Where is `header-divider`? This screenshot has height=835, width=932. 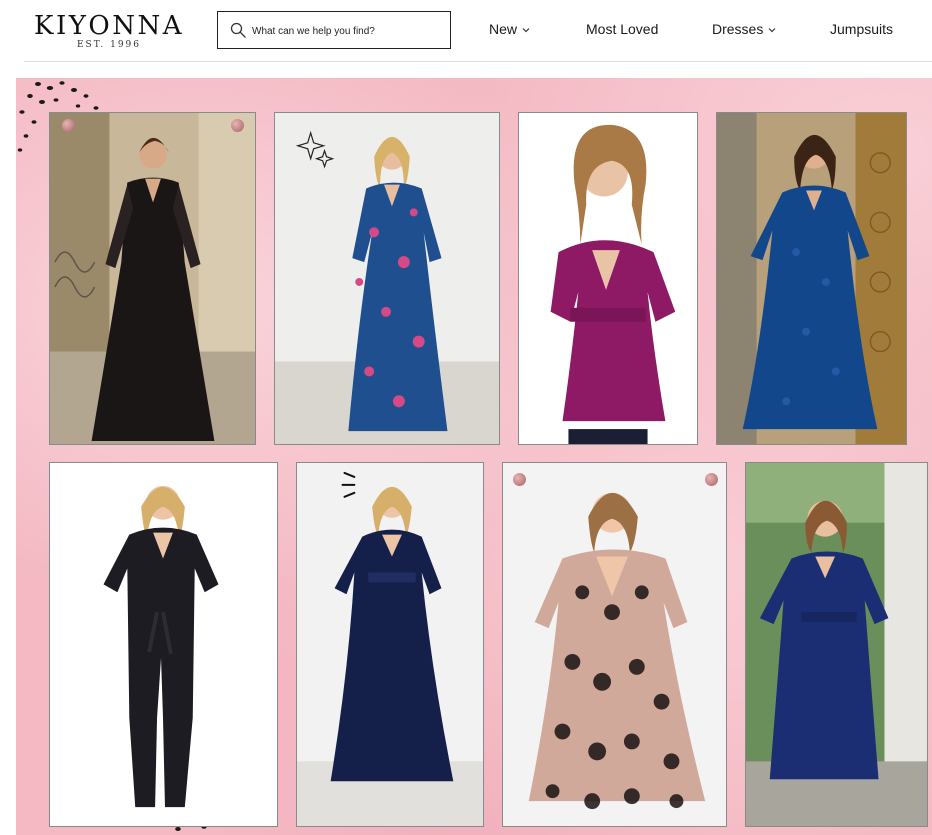
header-divider is located at coordinates (478, 61).